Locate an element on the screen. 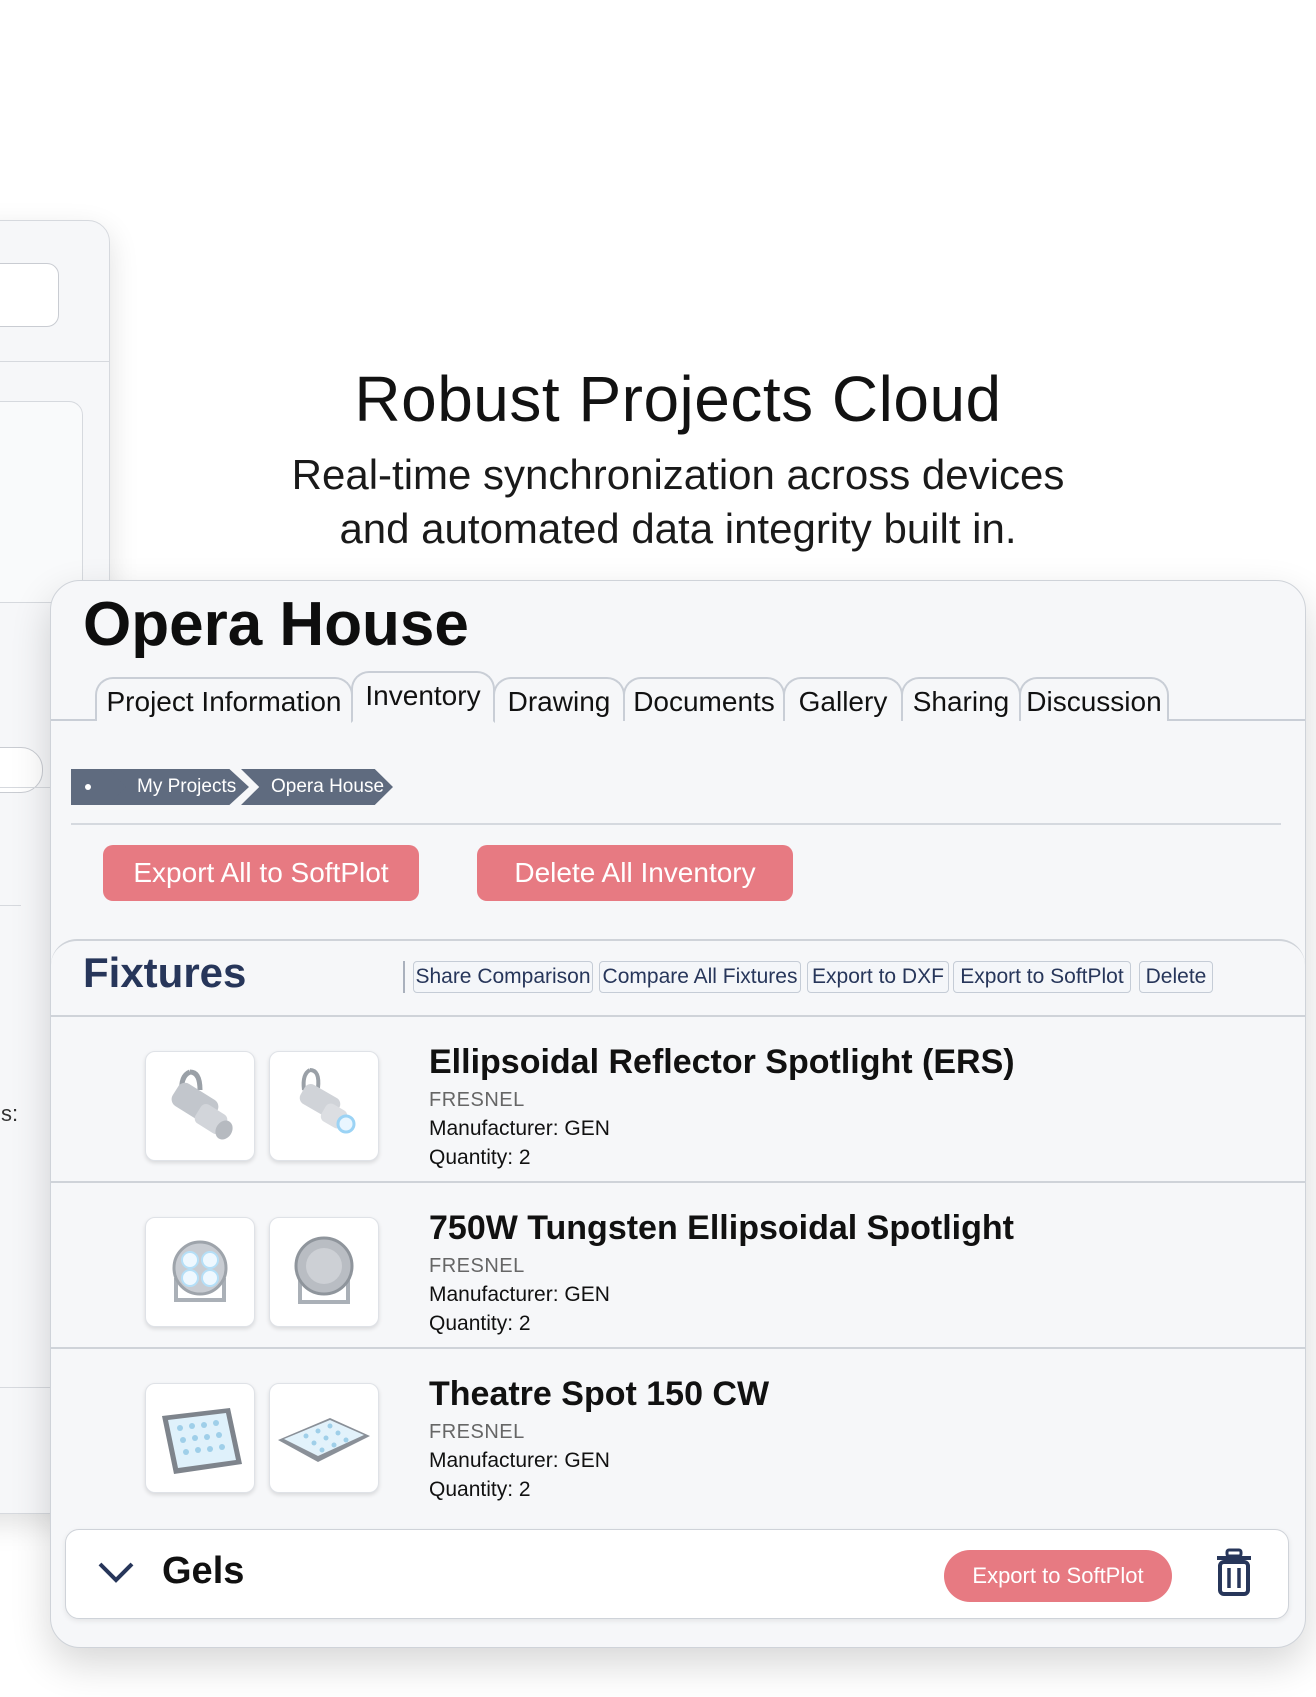 Image resolution: width=1316 pixels, height=1697 pixels. export-to-softplot-button: Export to SoftPlot is located at coordinates (1042, 977).